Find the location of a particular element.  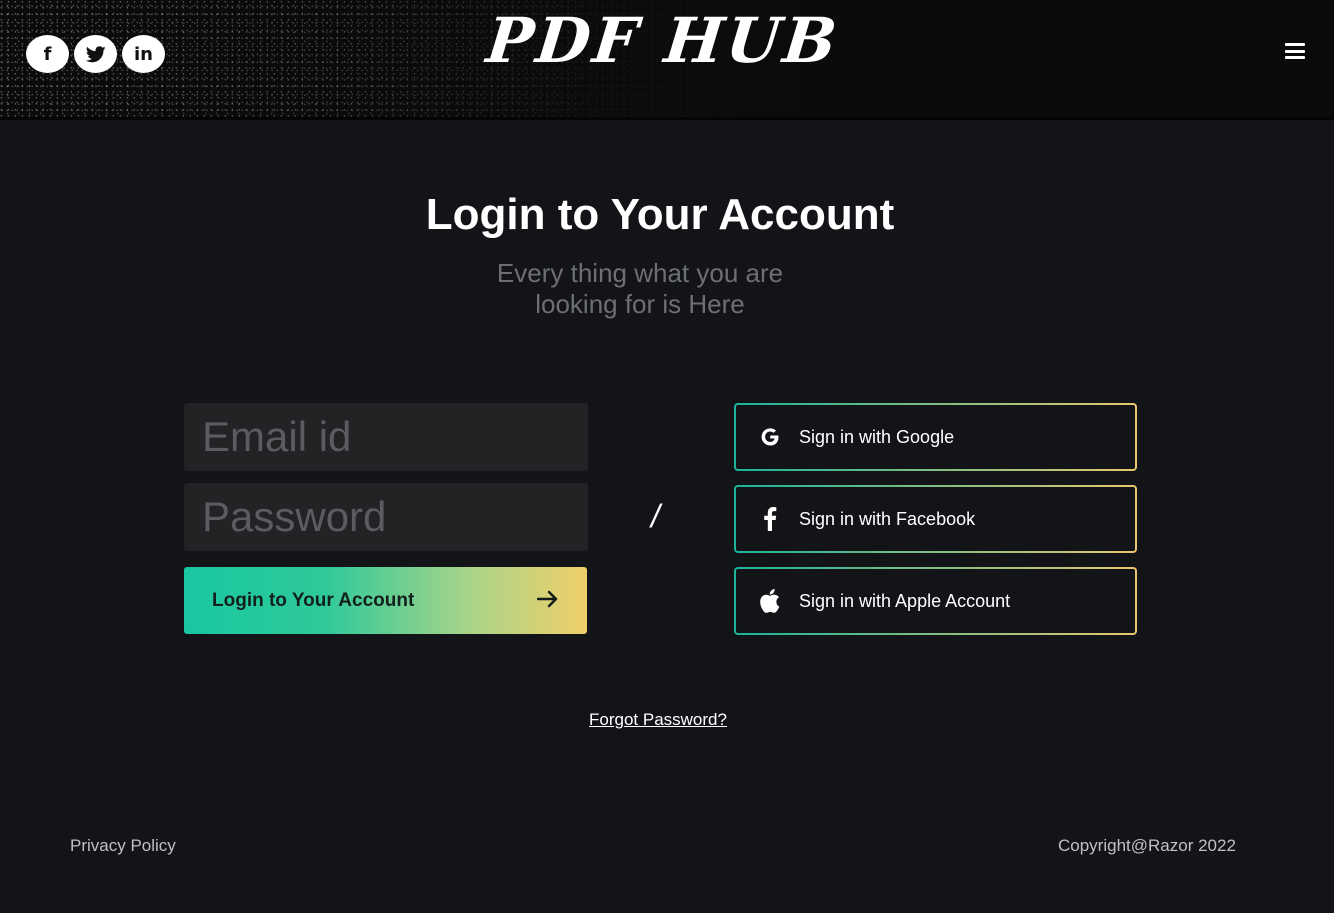

sign-in-facebook-label: Sign in with Facebook is located at coordinates (887, 518).